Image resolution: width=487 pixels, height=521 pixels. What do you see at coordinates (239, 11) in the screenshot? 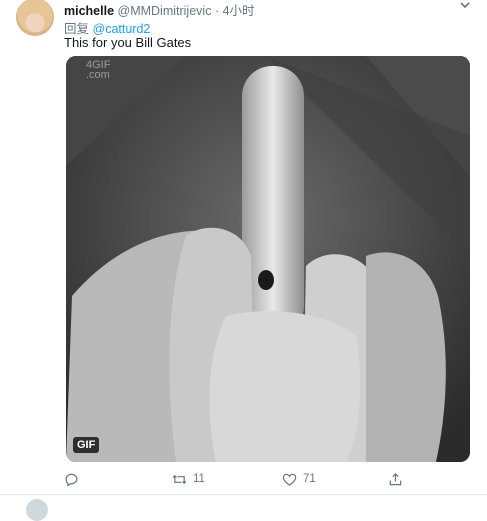
I see `timestamp: 4小时` at bounding box center [239, 11].